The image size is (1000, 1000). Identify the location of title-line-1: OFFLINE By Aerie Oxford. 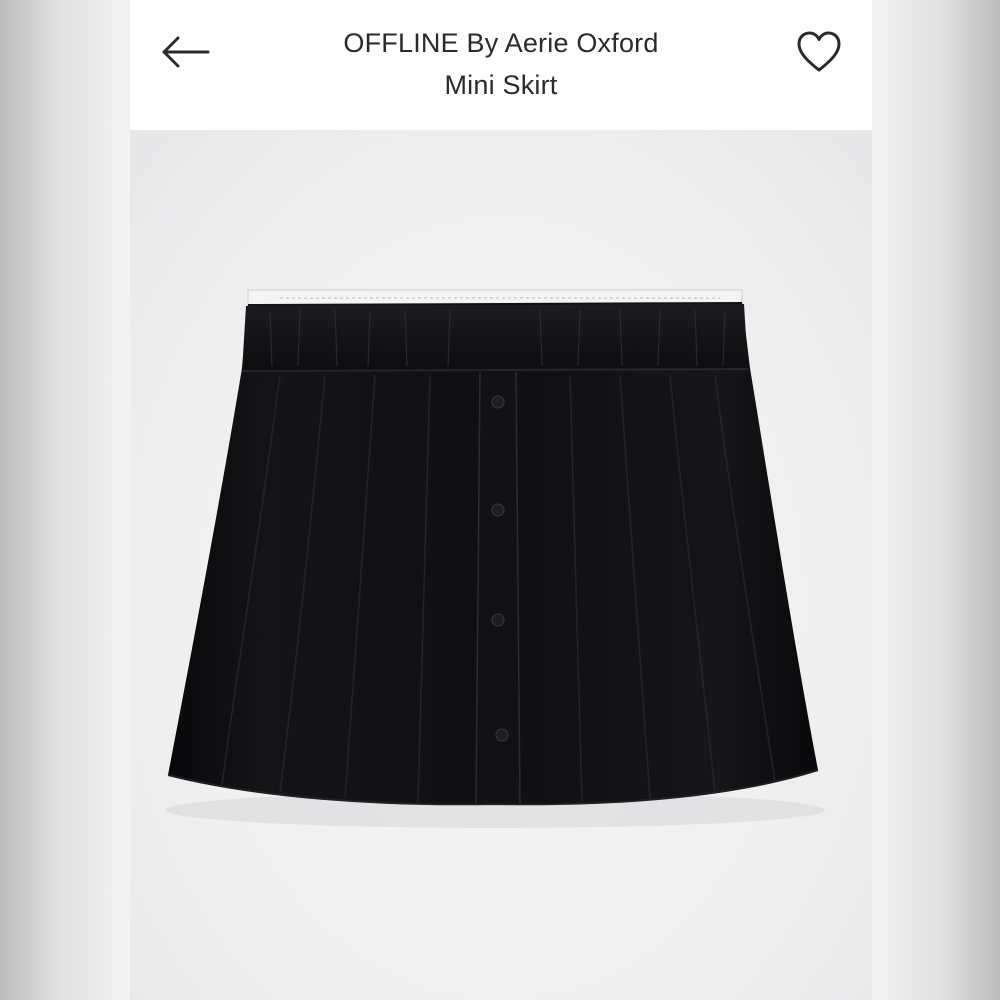
(501, 43).